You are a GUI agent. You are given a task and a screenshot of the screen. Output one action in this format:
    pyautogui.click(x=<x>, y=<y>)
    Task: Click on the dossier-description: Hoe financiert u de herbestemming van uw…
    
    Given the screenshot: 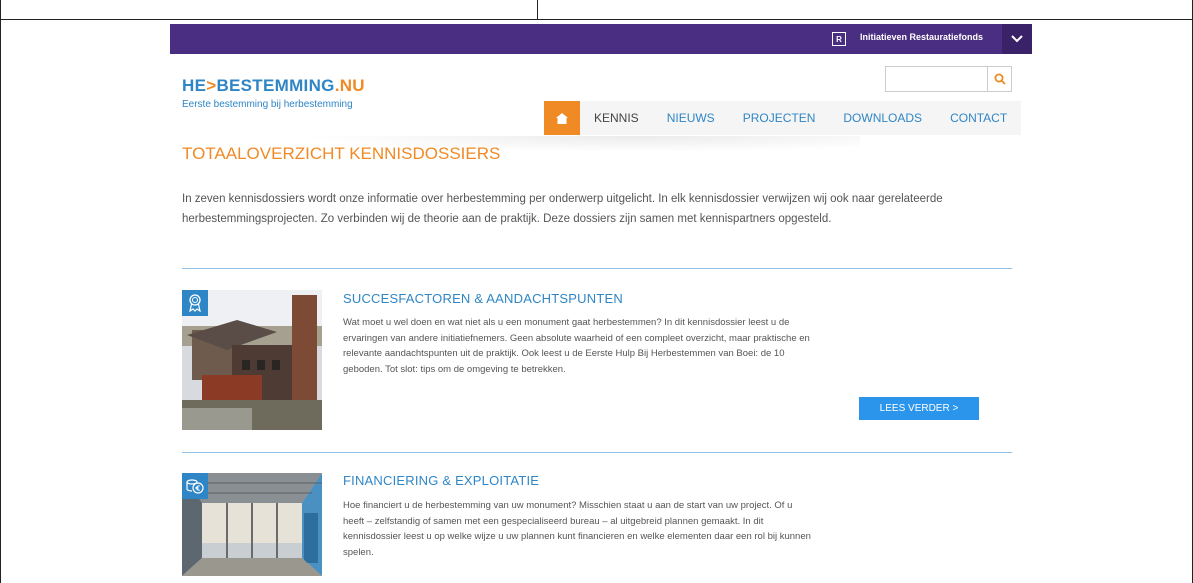 What is the action you would take?
    pyautogui.click(x=577, y=529)
    